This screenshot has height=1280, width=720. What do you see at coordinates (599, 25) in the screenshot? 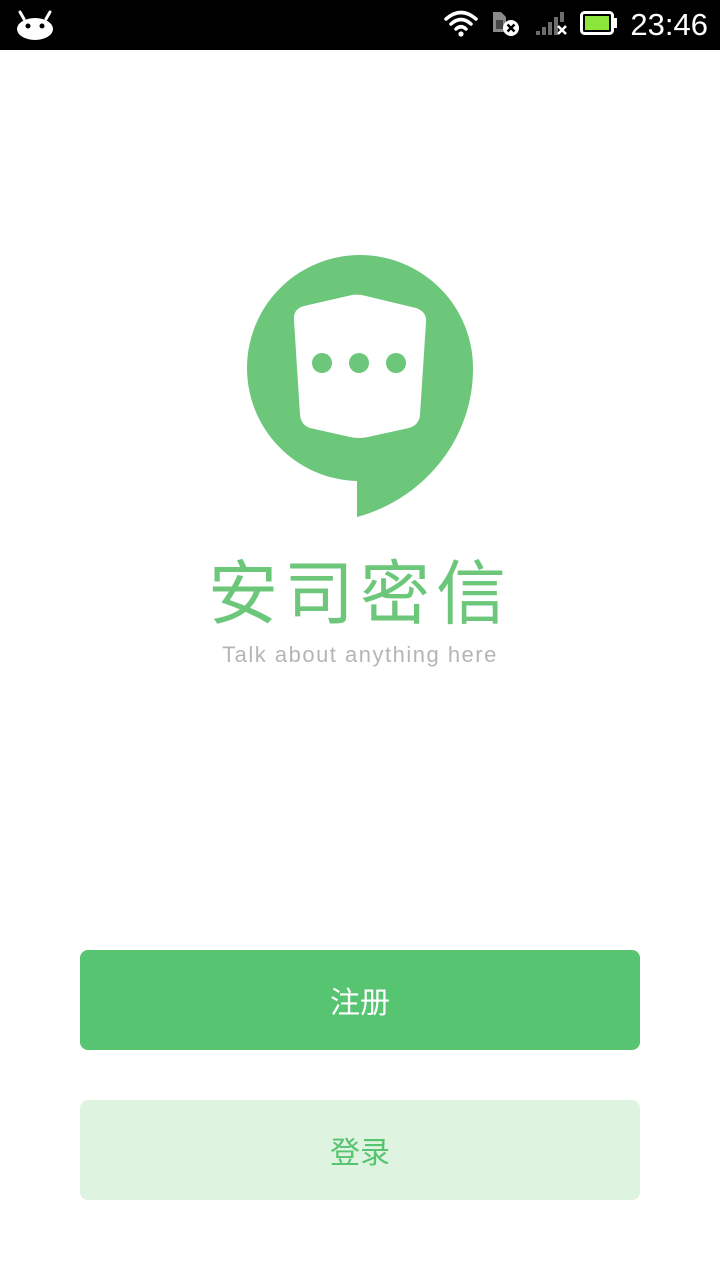
I see `battery-icon` at bounding box center [599, 25].